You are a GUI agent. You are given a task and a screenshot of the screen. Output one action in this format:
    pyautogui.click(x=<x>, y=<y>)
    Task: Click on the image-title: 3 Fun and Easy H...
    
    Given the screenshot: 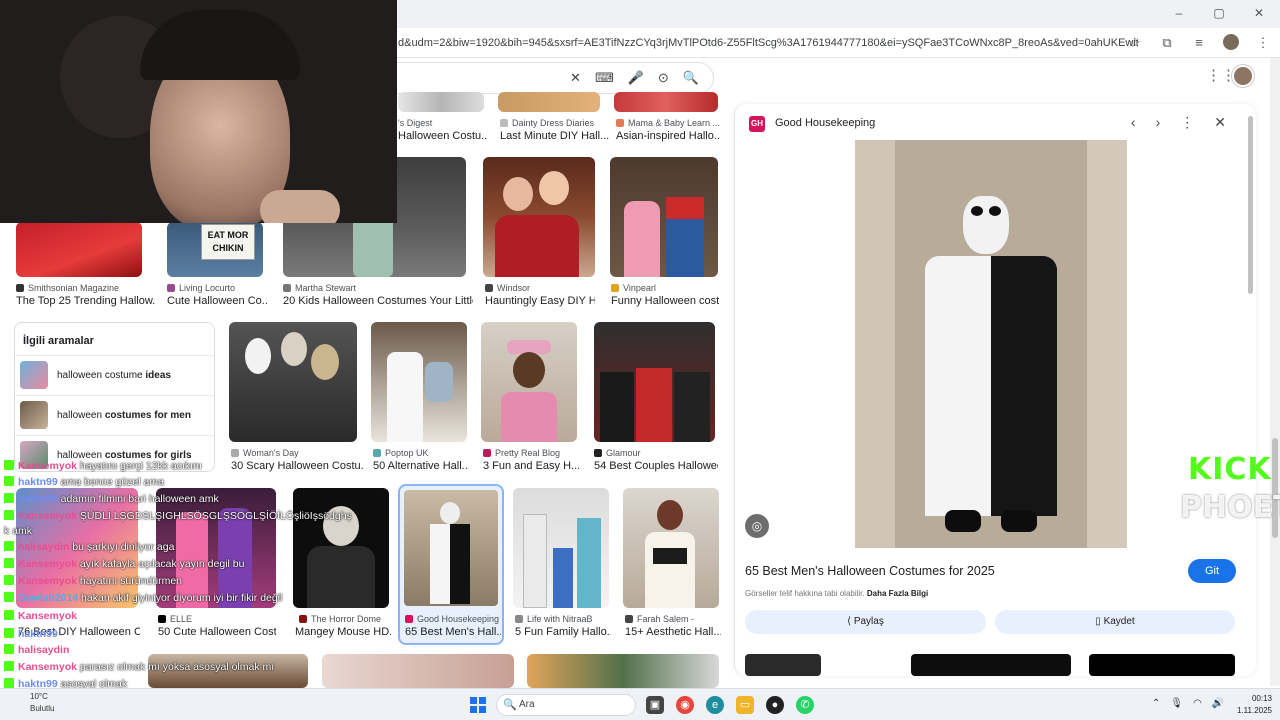 What is the action you would take?
    pyautogui.click(x=531, y=466)
    